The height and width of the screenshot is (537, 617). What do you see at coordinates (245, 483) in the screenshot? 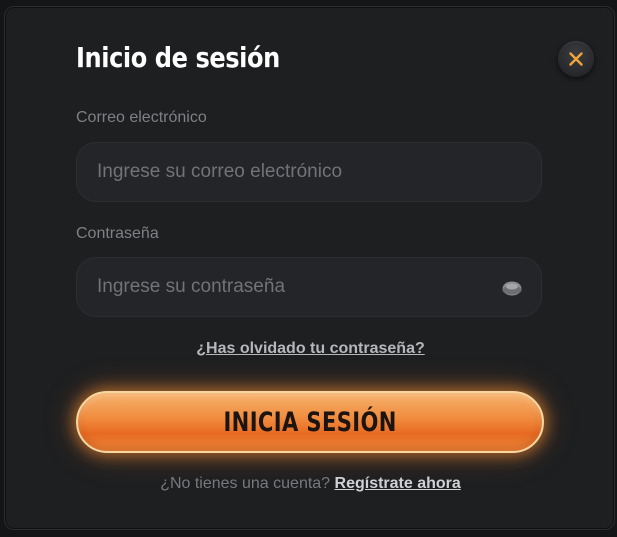
I see `register-prompt: ¿No tienes una cuenta?` at bounding box center [245, 483].